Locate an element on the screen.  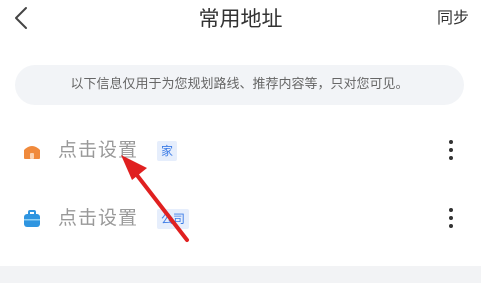
privacy-notice: 以下信息仅用于为您规划路线、推荐内容等，只对您可见。 is located at coordinates (239, 85).